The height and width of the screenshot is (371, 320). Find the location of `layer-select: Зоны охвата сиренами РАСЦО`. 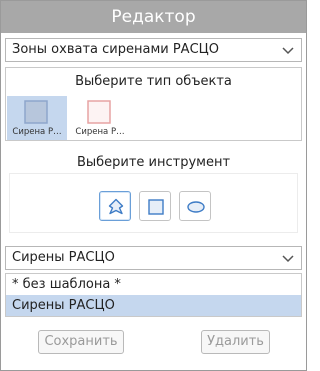

layer-select: Зоны охвата сиренами РАСЦО is located at coordinates (153, 50).